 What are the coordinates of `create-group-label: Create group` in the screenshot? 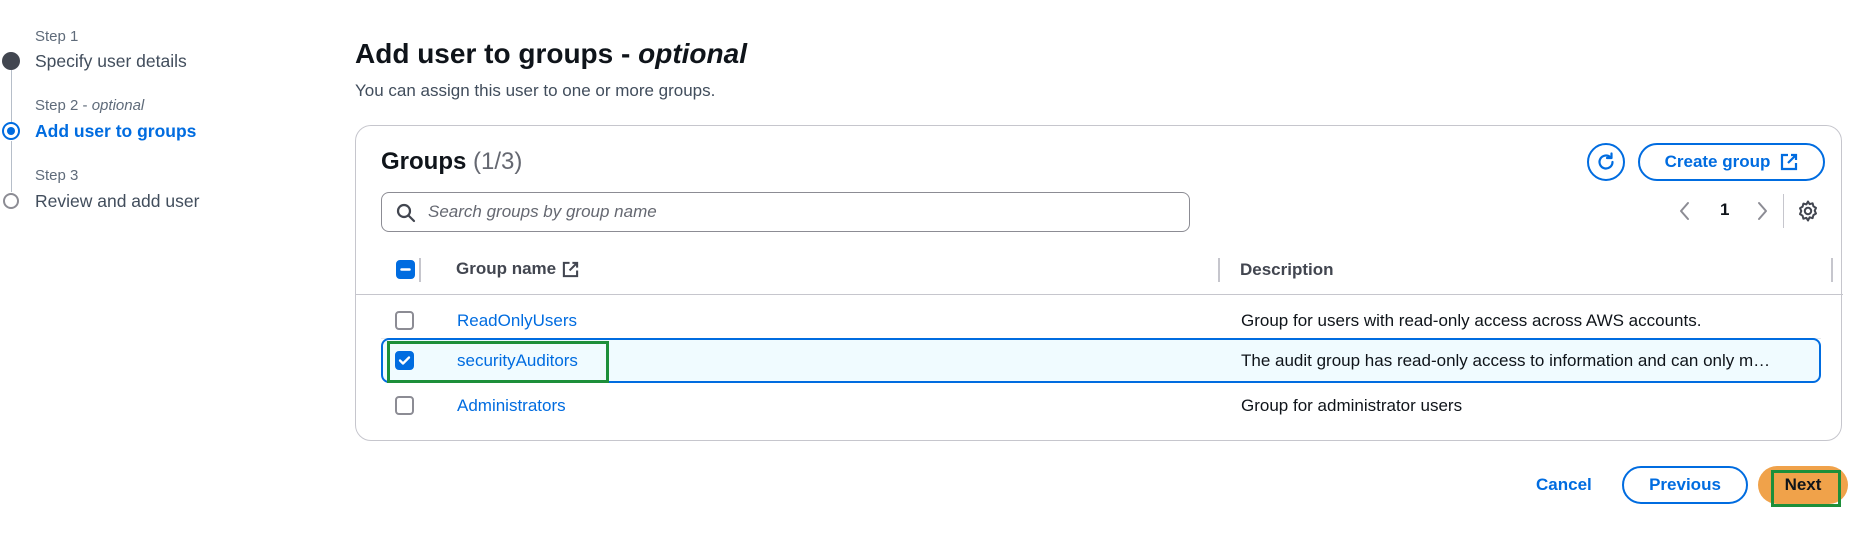 It's located at (1717, 161).